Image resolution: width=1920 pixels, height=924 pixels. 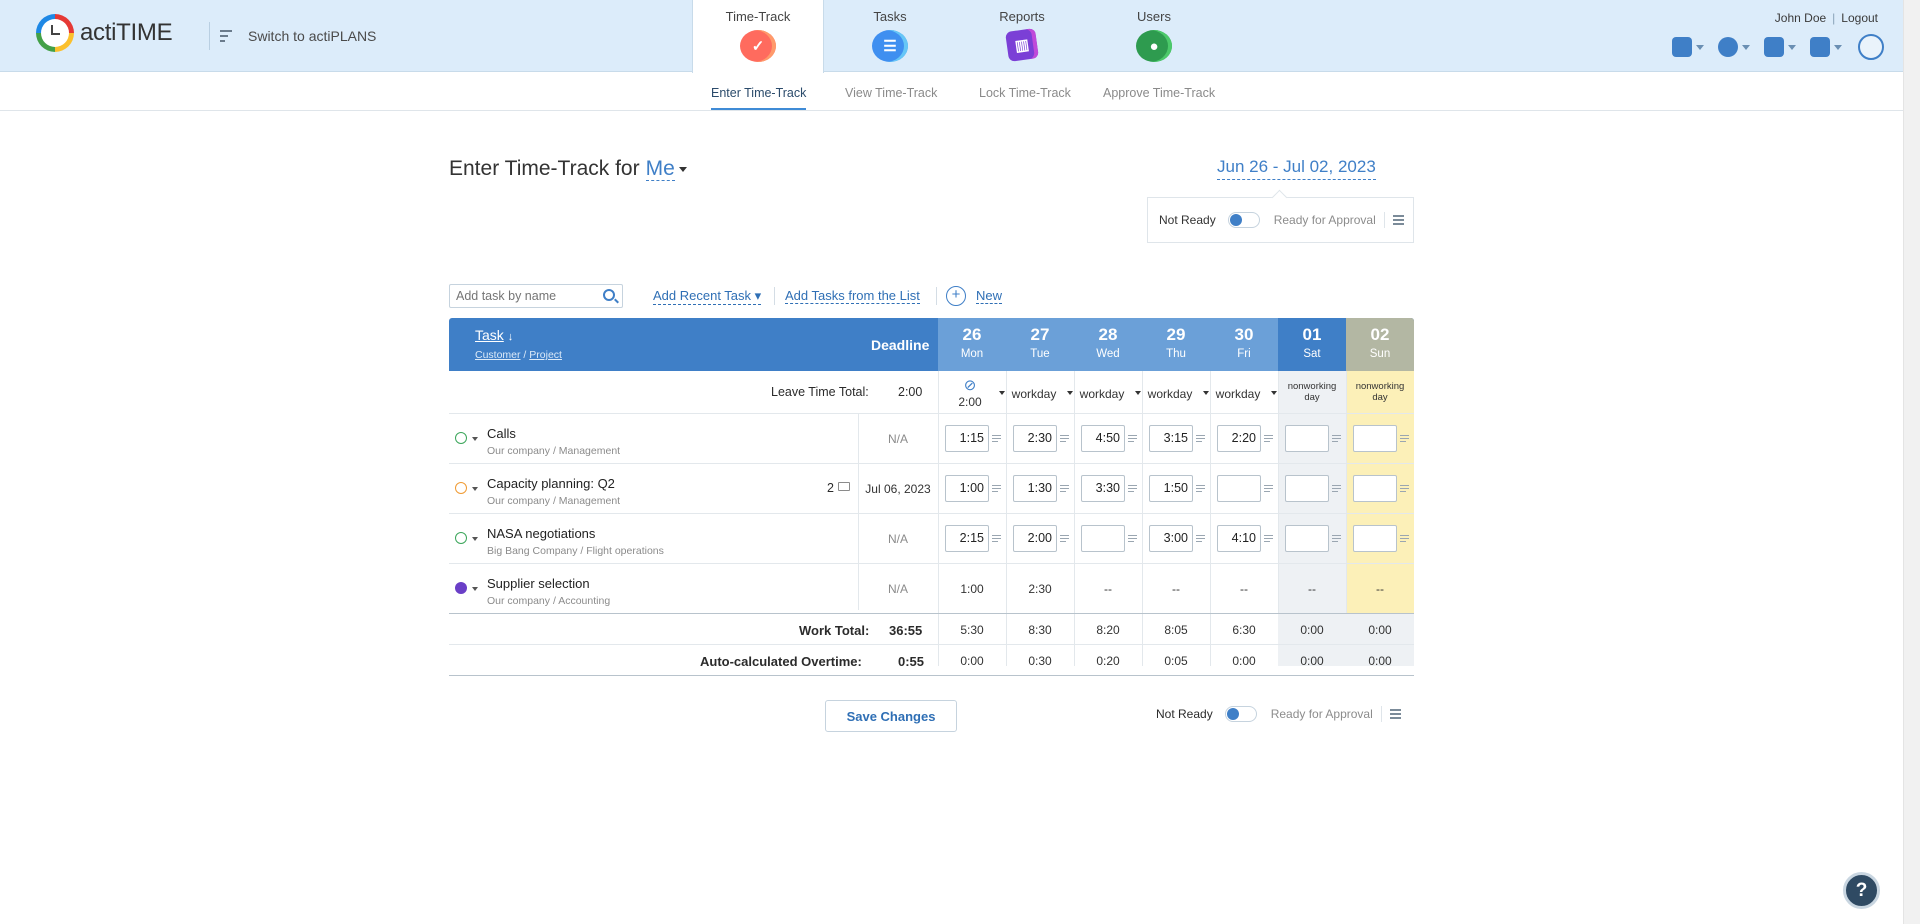 What do you see at coordinates (551, 483) in the screenshot?
I see `task-name: Capacity planning: Q2` at bounding box center [551, 483].